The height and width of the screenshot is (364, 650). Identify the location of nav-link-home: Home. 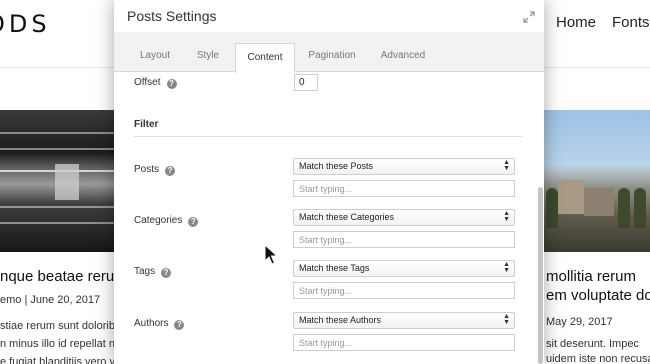
(576, 22).